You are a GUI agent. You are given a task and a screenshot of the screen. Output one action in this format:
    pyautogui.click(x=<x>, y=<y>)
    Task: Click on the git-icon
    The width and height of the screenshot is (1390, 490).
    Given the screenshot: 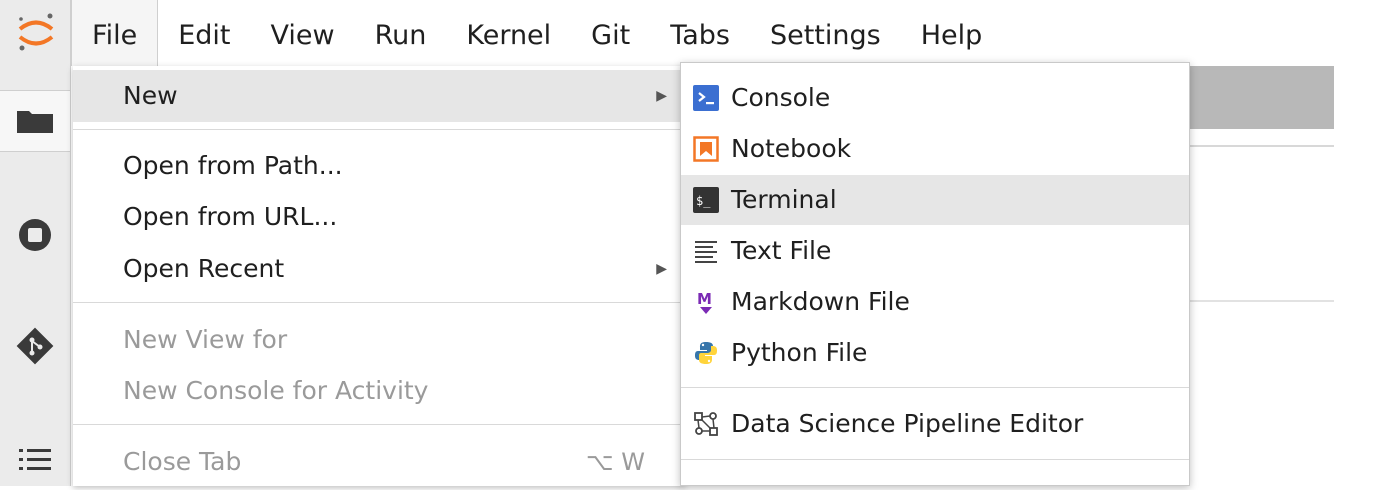 What is the action you would take?
    pyautogui.click(x=35, y=346)
    